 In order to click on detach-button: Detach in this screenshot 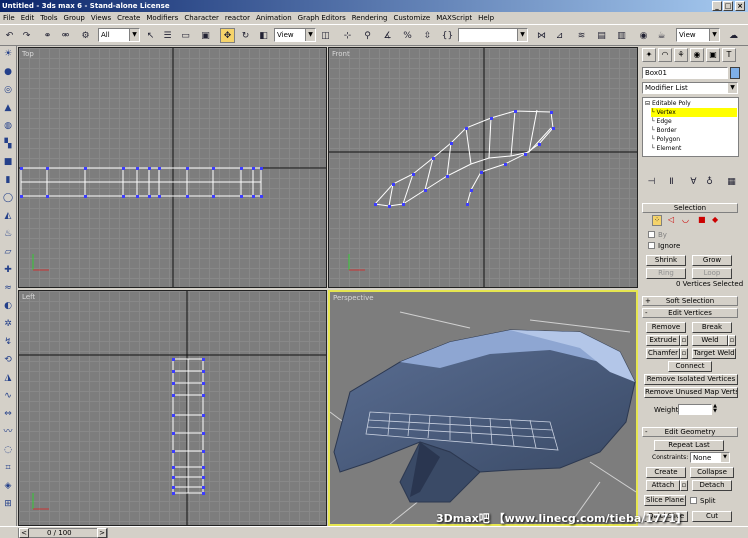, I will do `click(712, 485)`.